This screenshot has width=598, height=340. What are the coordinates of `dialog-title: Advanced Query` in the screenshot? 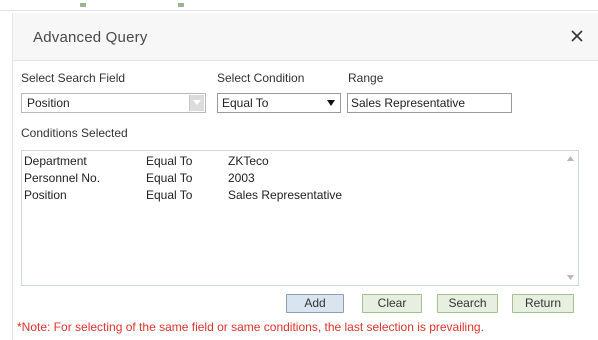 It's located at (90, 37).